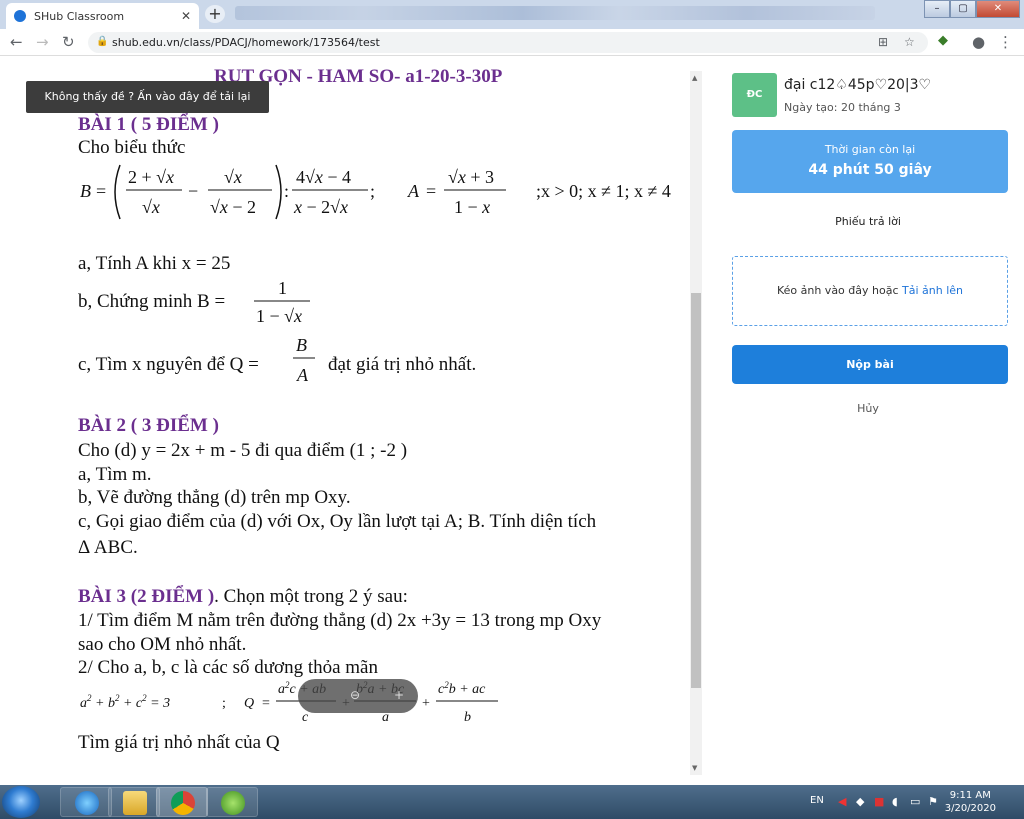  What do you see at coordinates (970, 808) in the screenshot?
I see `clock-date: 3/20/2020` at bounding box center [970, 808].